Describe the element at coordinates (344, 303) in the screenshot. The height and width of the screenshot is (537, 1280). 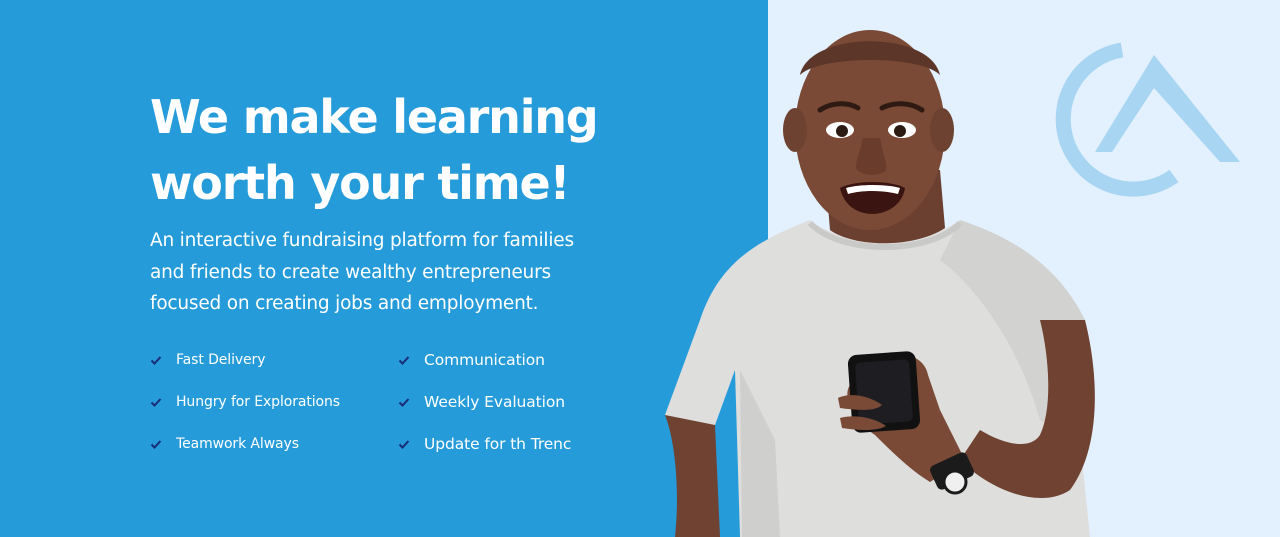
I see `description-line-3: focused on creating jobs and employment.` at that location.